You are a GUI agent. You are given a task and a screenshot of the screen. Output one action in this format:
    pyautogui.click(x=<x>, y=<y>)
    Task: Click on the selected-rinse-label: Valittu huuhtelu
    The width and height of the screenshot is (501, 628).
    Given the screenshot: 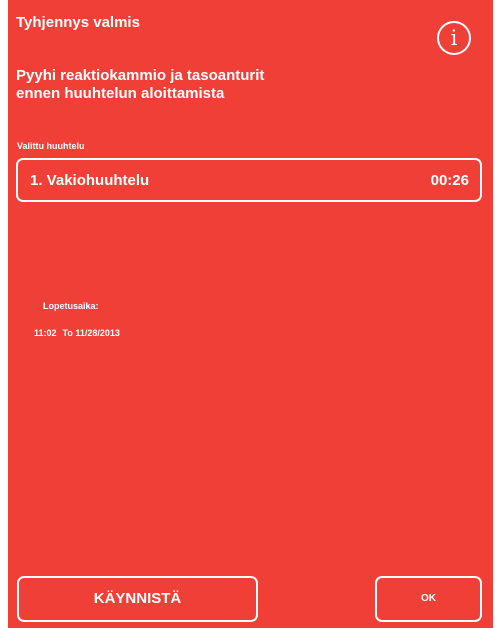 What is the action you would take?
    pyautogui.click(x=51, y=146)
    